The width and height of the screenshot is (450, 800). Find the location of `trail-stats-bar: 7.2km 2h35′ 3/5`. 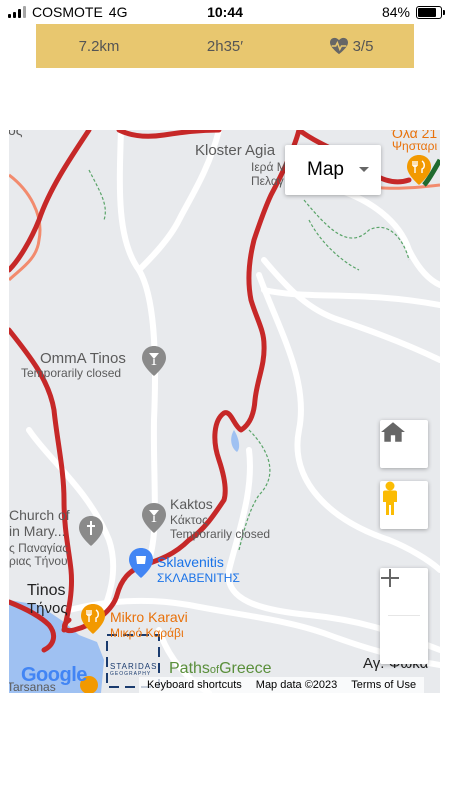

trail-stats-bar: 7.2km 2h35′ 3/5 is located at coordinates (225, 46).